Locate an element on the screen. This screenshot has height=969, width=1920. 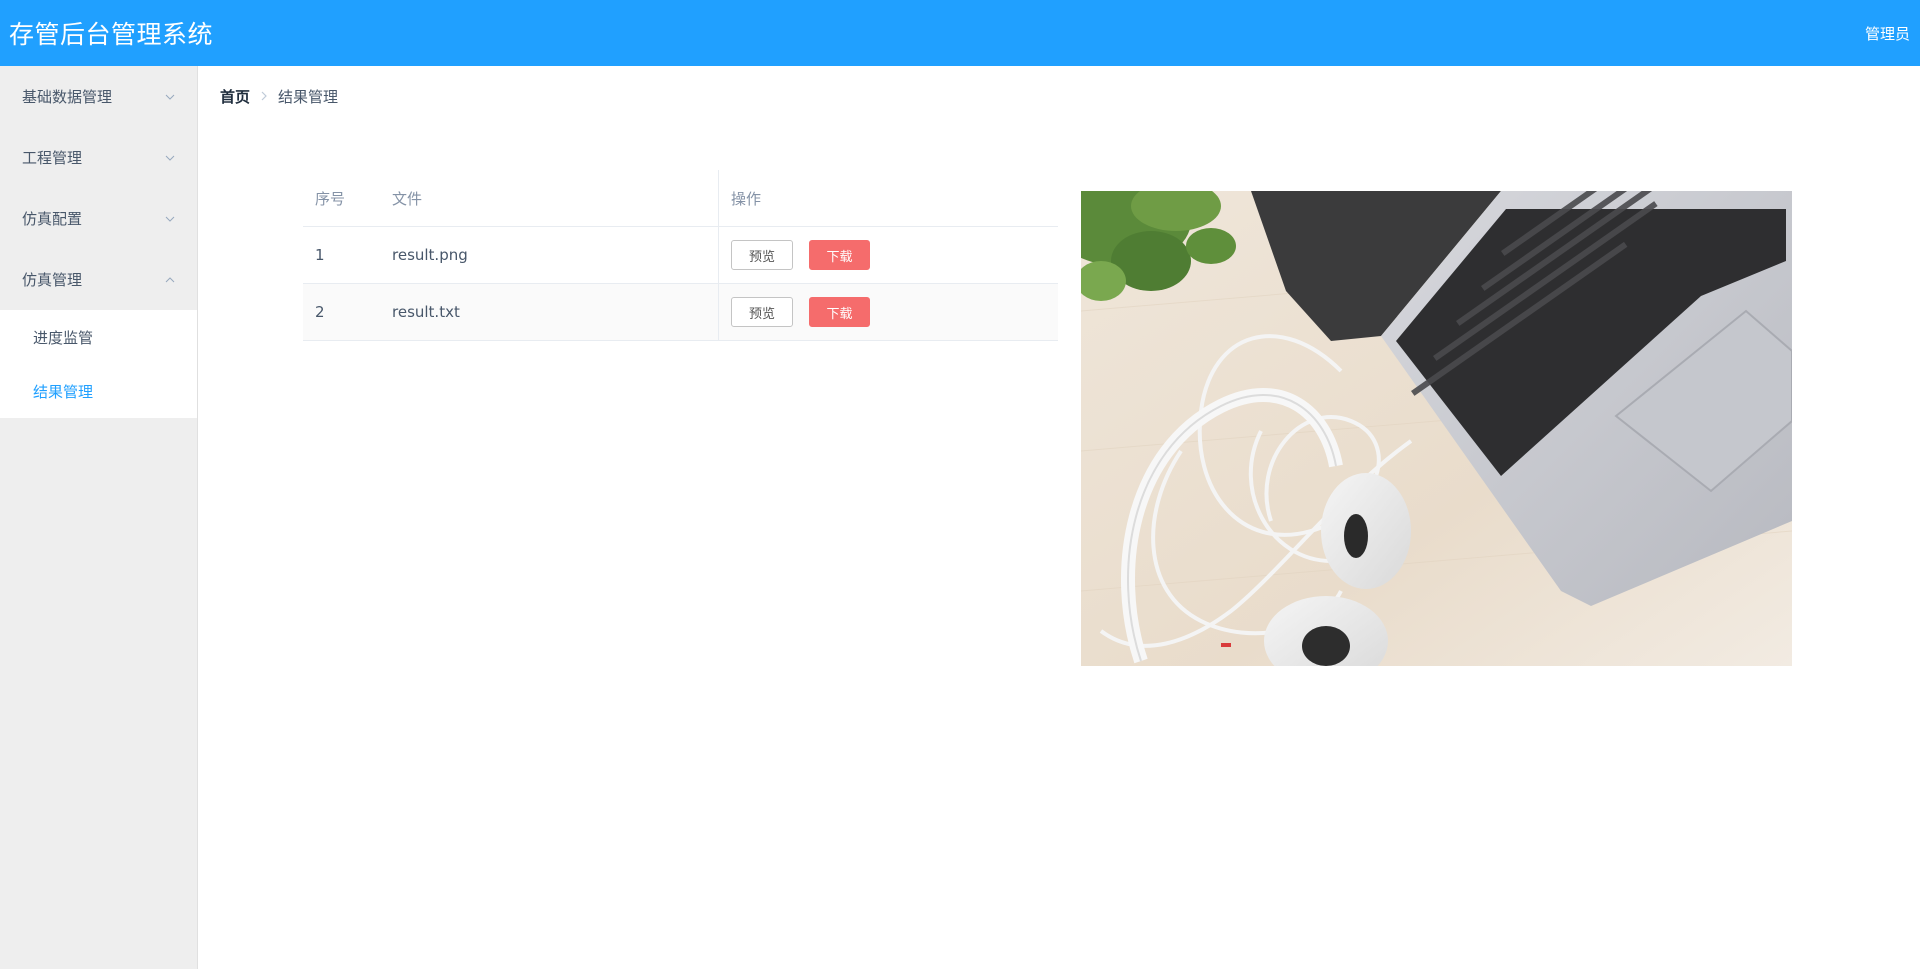
breadcrumb-home: 首页 is located at coordinates (235, 96).